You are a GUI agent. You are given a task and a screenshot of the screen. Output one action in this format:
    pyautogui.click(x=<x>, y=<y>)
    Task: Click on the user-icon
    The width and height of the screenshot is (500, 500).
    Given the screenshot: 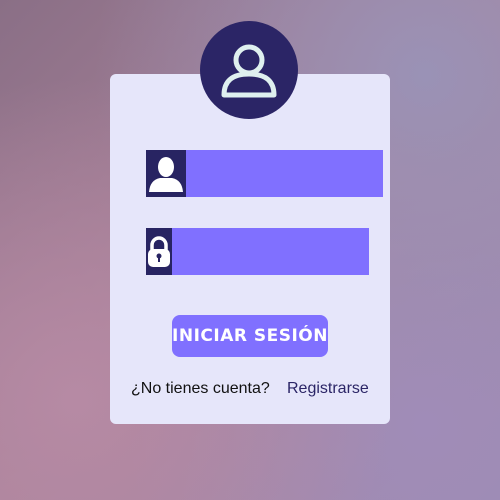 What is the action you would take?
    pyautogui.click(x=166, y=173)
    